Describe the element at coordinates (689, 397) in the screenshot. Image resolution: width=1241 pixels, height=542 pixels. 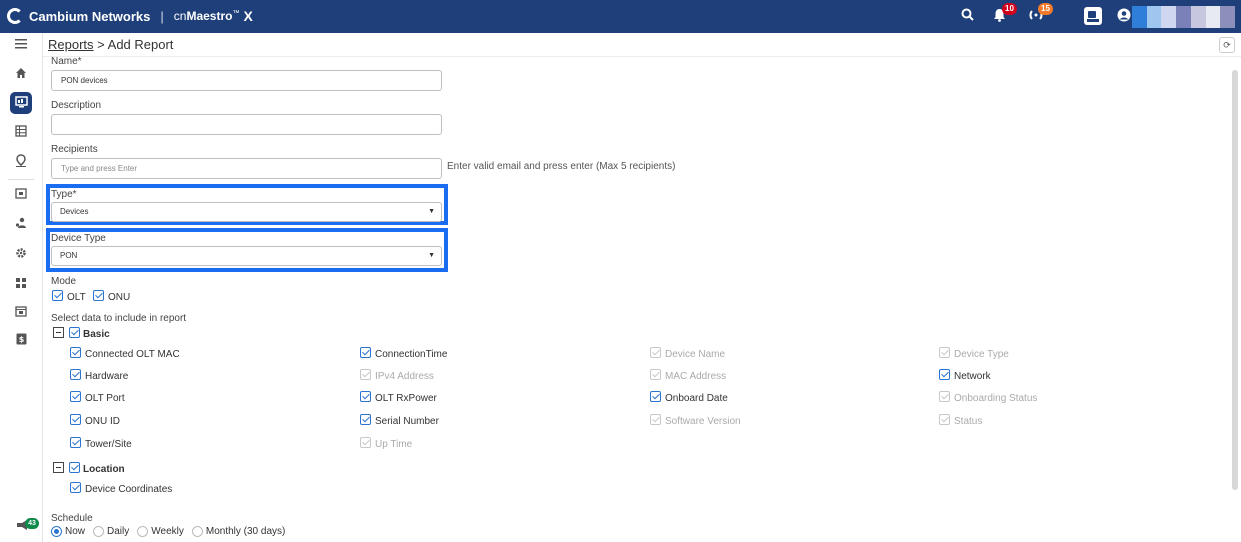
I see `field-onboard-date: Onboard Date` at that location.